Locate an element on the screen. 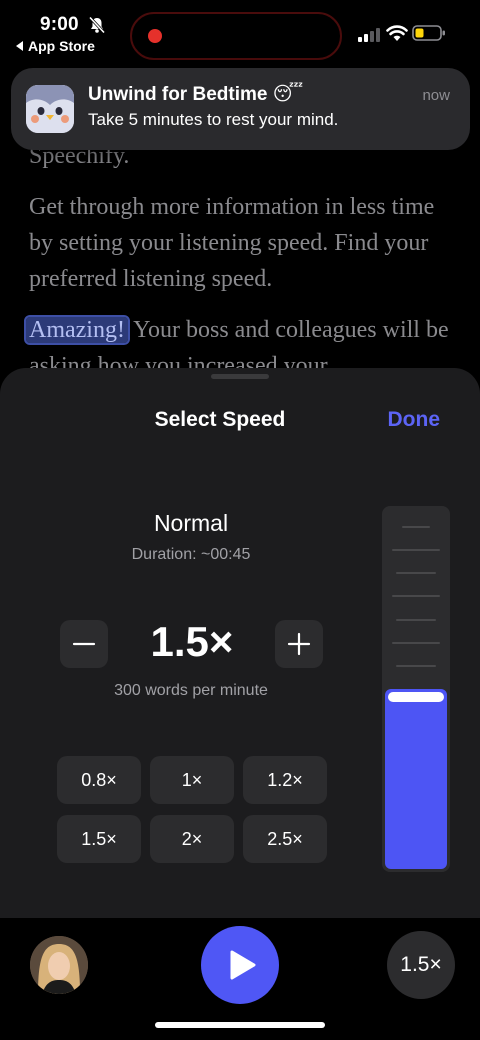 This screenshot has width=480, height=1040. back-to-app-store: App Store is located at coordinates (55, 46).